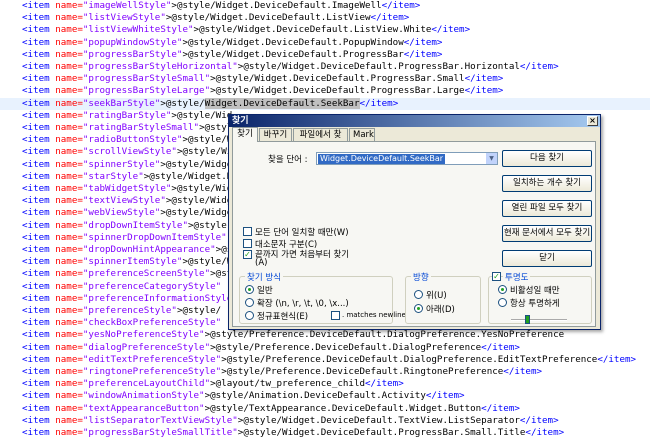  I want to click on code-val: "preferenceInformationStyle, so click(157, 298).